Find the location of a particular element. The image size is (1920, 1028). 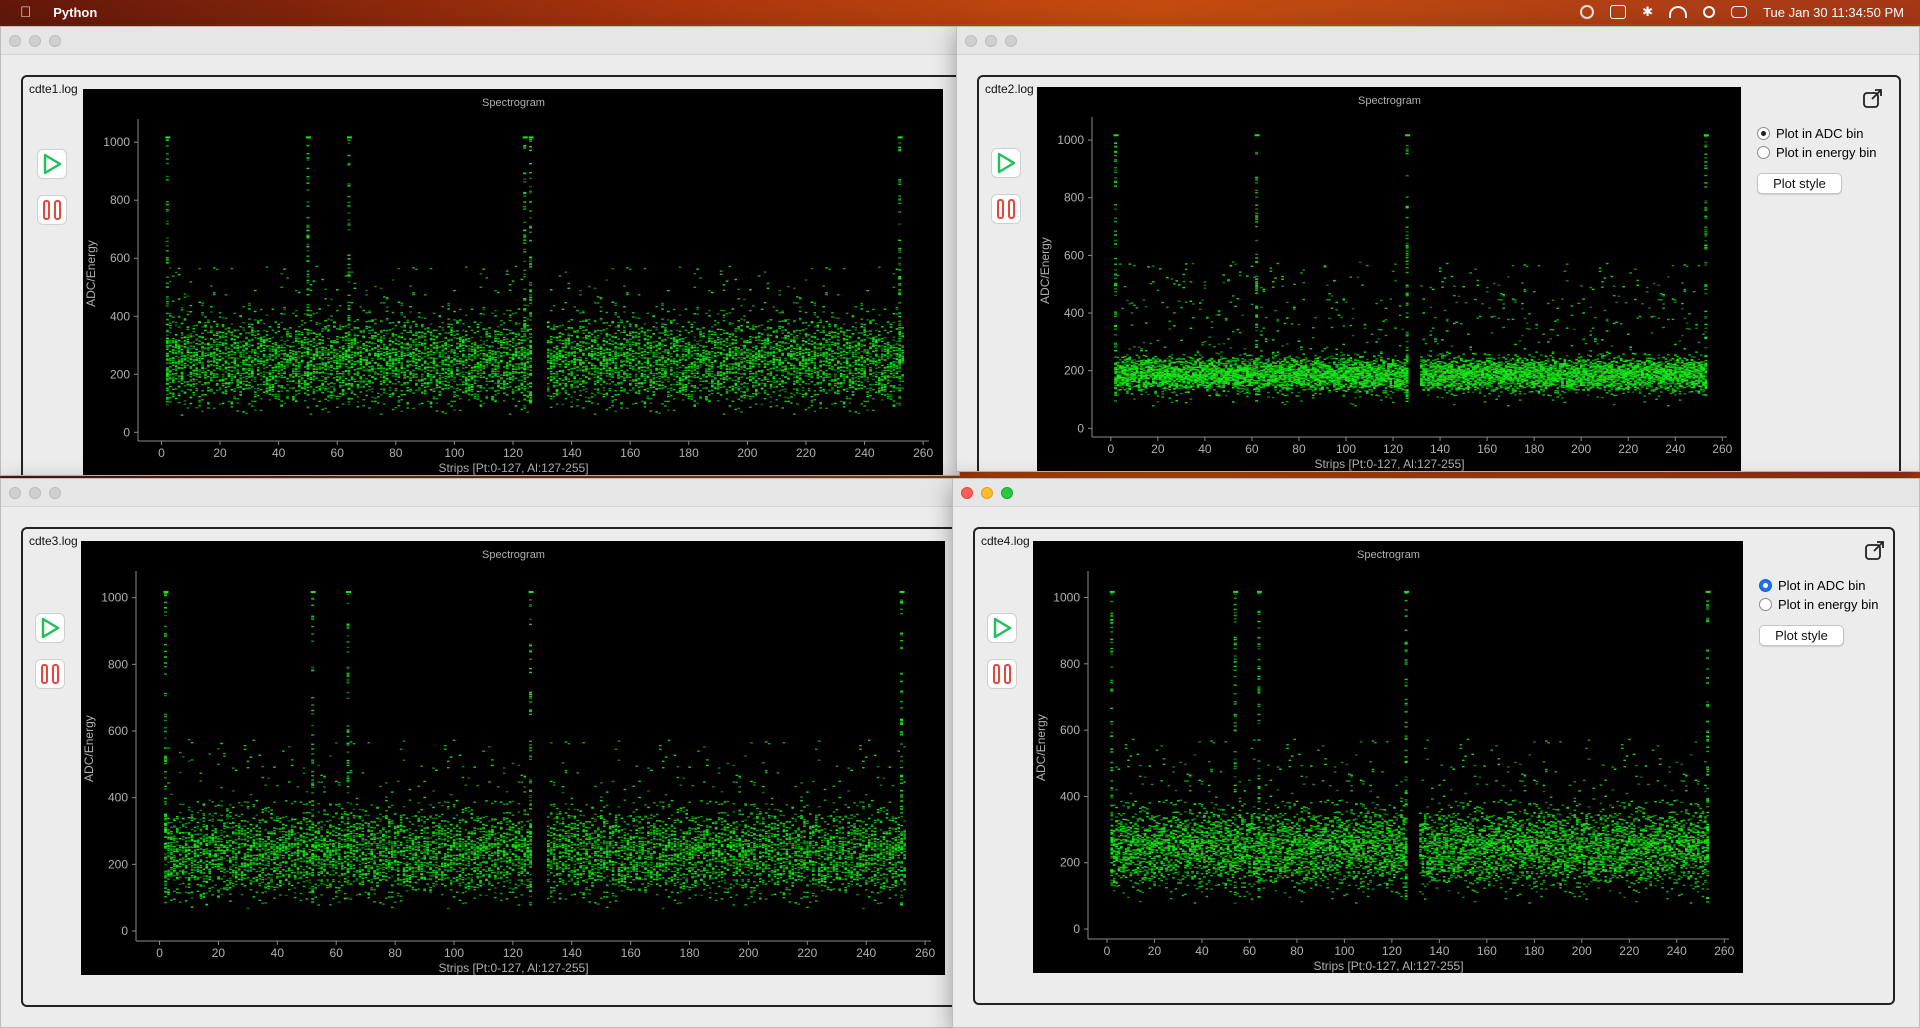

start-button is located at coordinates (52, 164).